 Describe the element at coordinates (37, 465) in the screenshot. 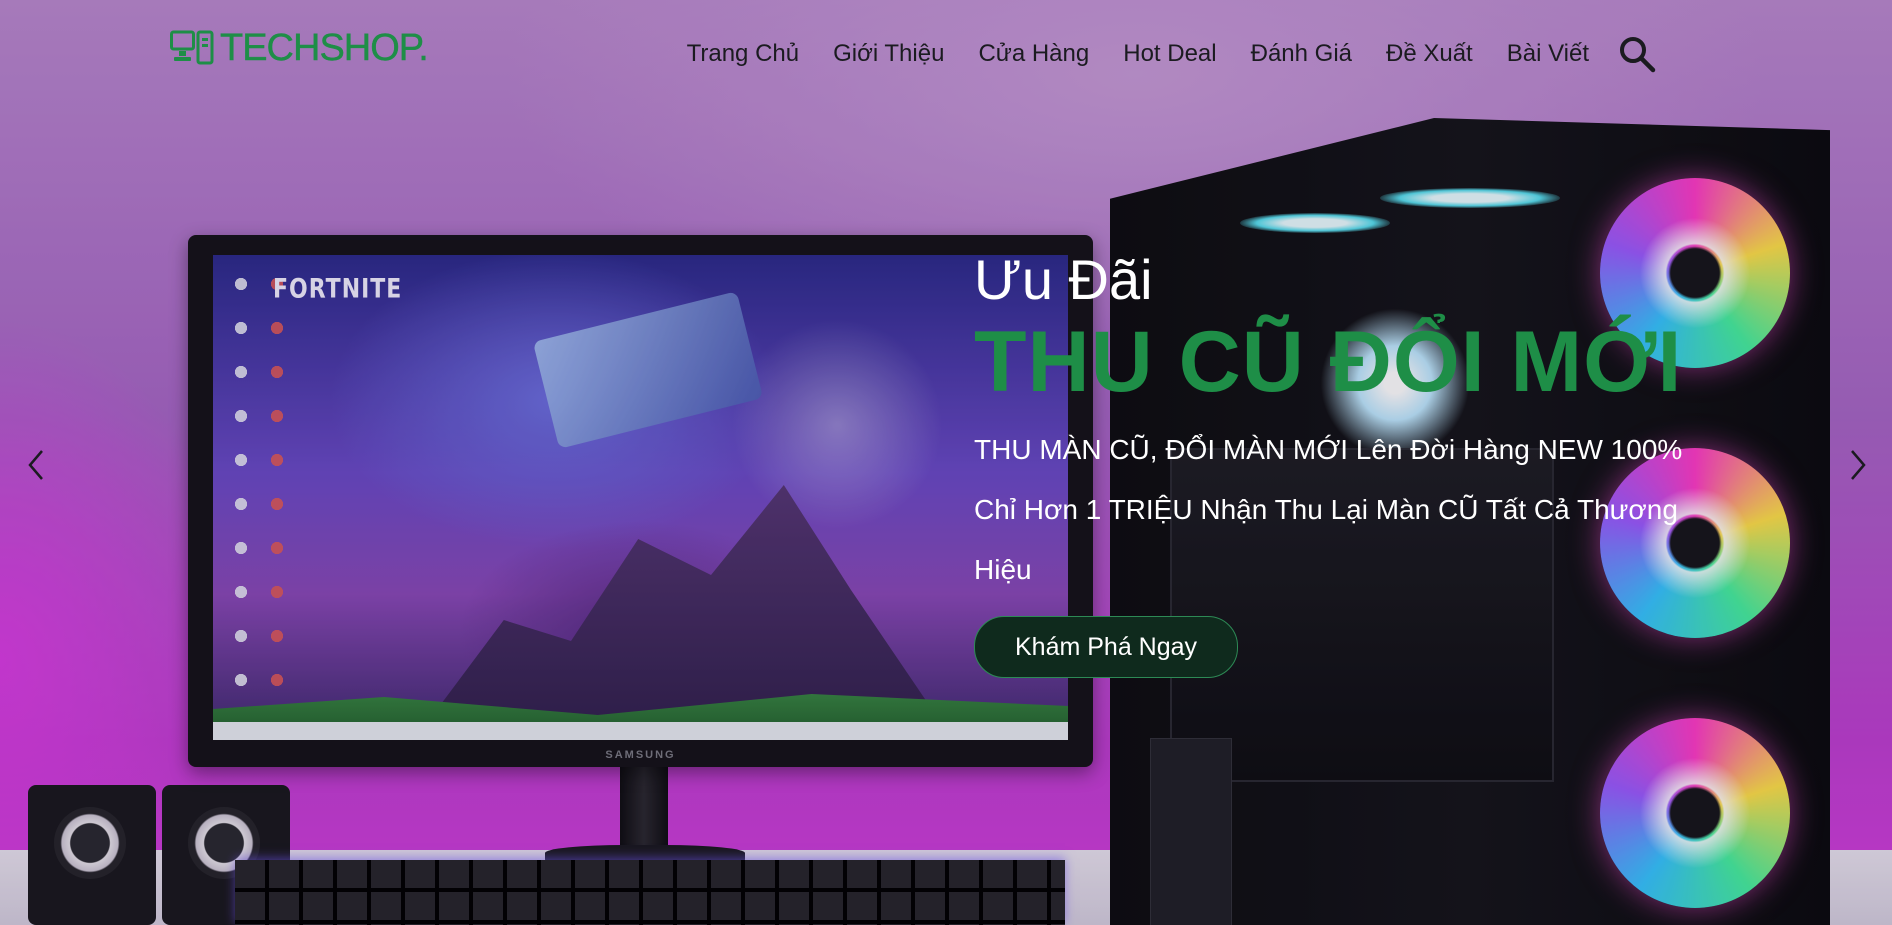

I see `chevron-left-icon` at that location.